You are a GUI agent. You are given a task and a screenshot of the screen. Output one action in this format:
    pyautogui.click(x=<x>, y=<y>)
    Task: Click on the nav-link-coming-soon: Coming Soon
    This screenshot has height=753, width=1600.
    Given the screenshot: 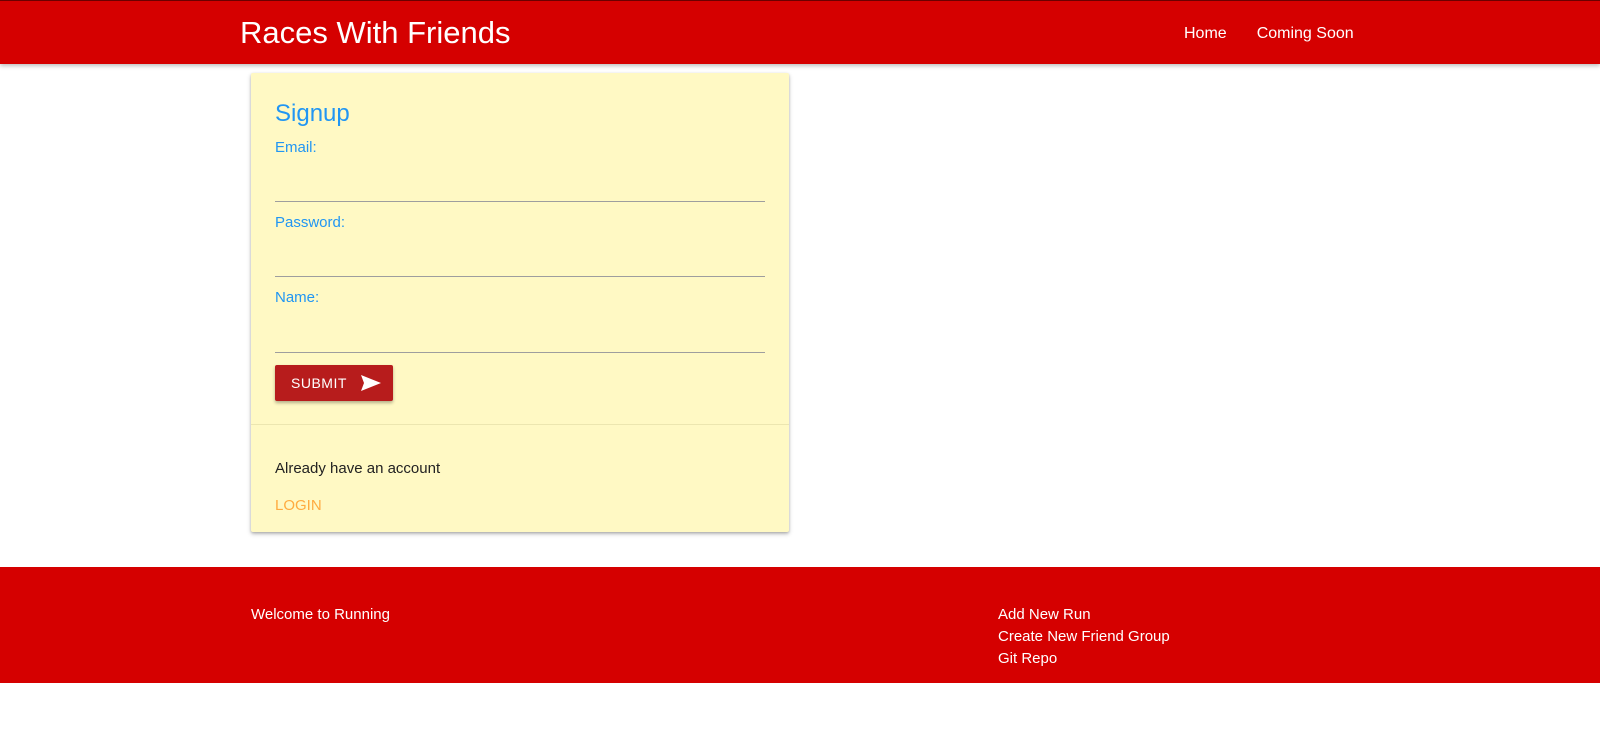 What is the action you would take?
    pyautogui.click(x=1305, y=34)
    